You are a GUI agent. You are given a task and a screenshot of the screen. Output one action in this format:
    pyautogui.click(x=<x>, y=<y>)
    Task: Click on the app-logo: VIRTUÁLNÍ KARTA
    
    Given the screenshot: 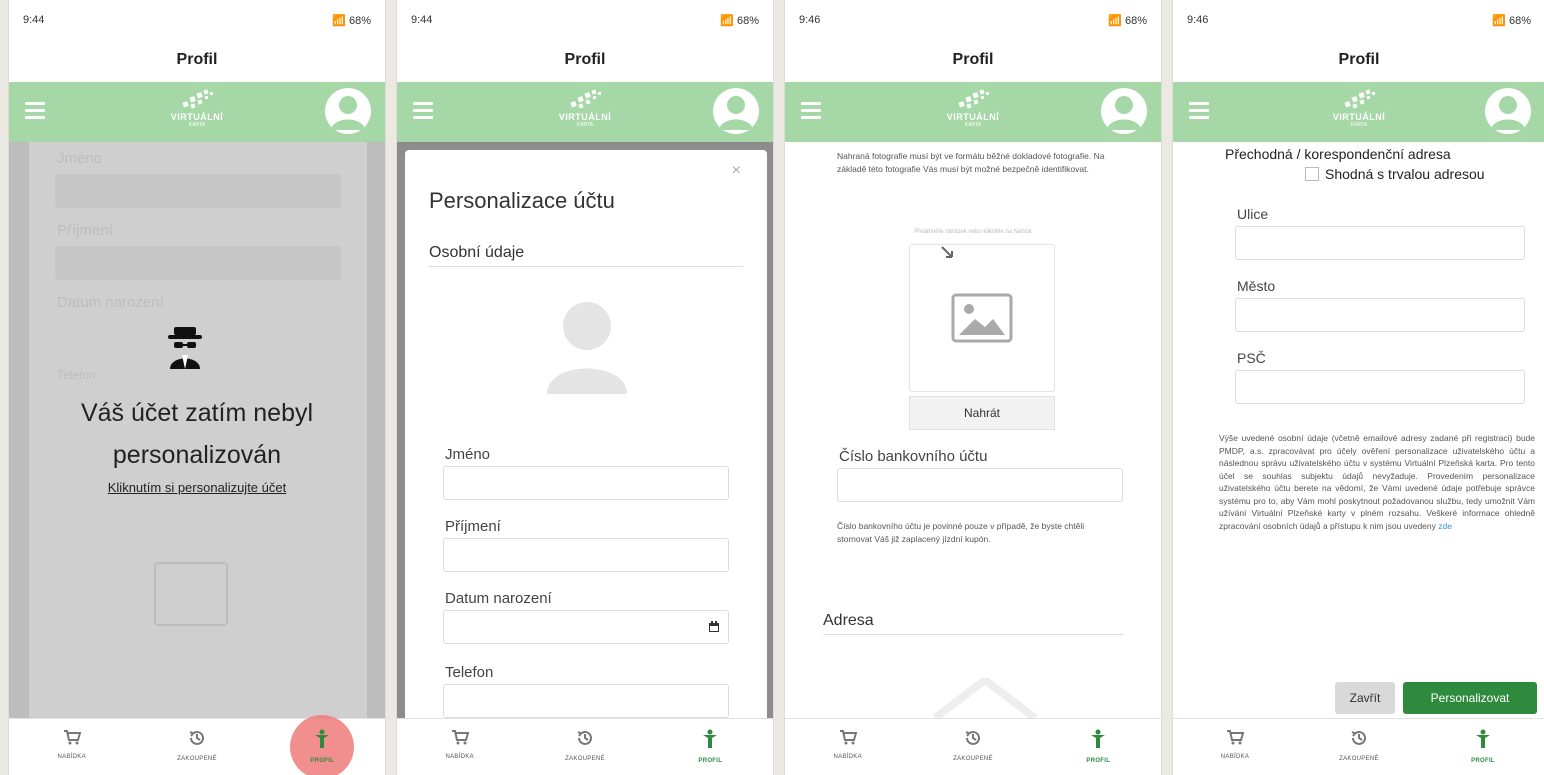 What is the action you would take?
    pyautogui.click(x=973, y=112)
    